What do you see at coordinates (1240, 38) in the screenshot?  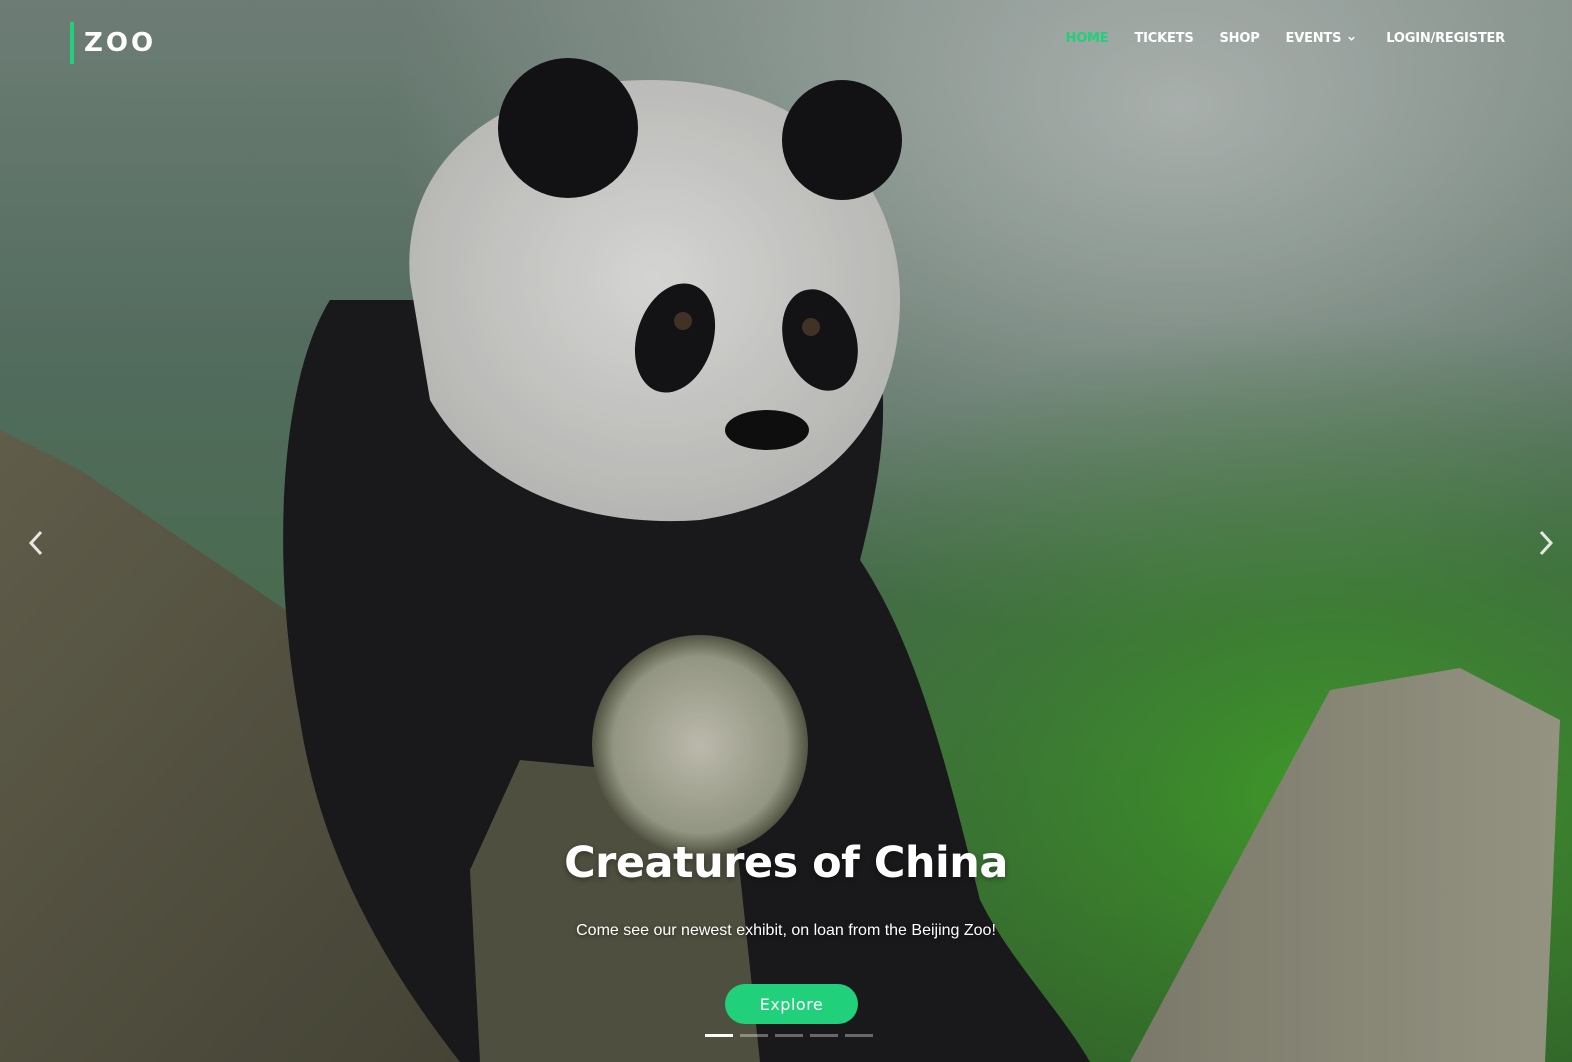 I see `nav-shop: SHOP` at bounding box center [1240, 38].